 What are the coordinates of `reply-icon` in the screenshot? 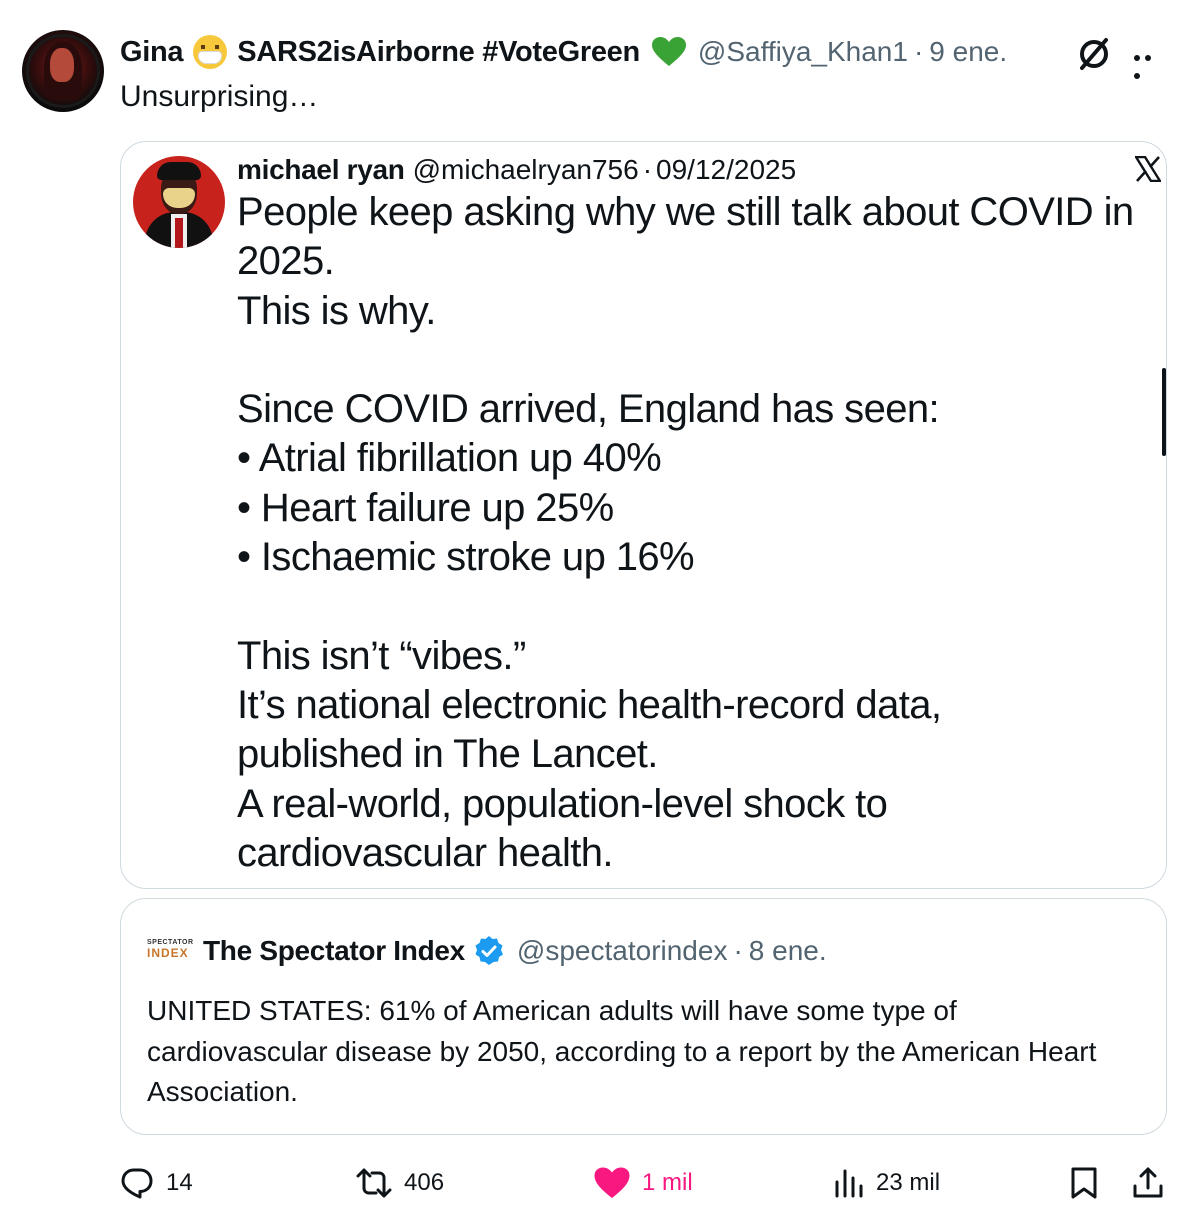 It's located at (137, 1183).